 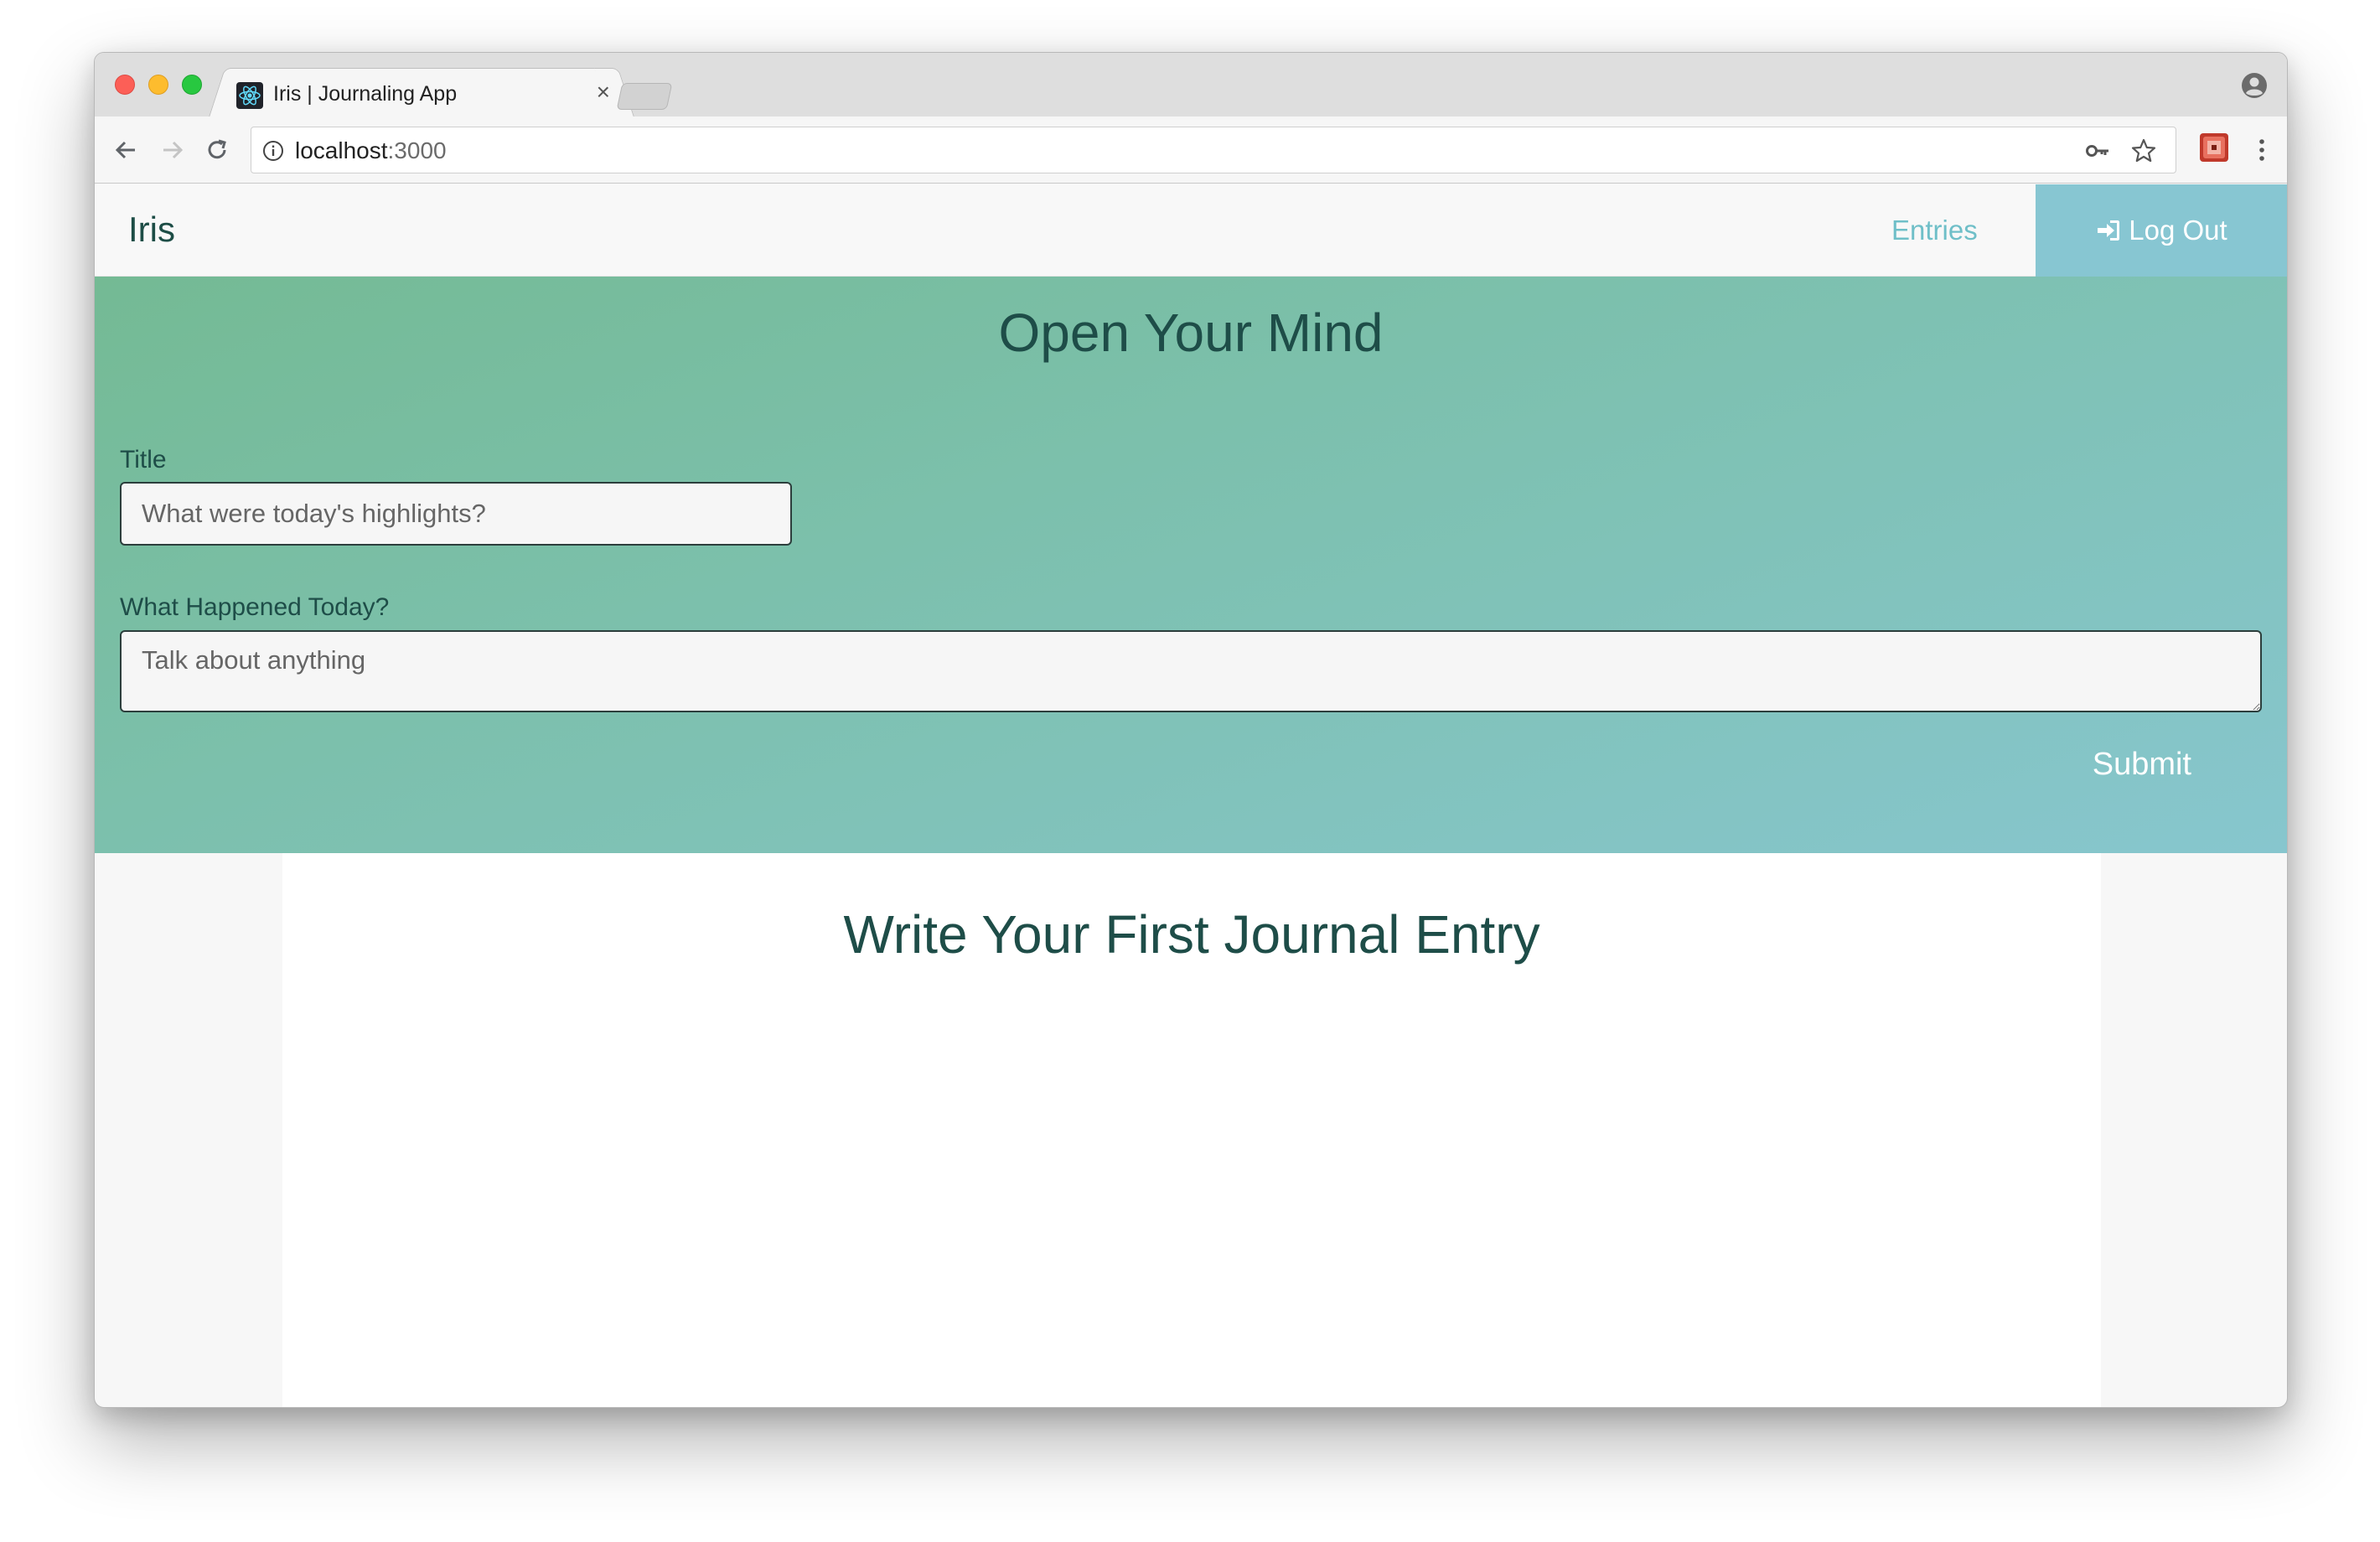 I want to click on entries-heading: Write Your First Journal Entry, so click(x=1191, y=935).